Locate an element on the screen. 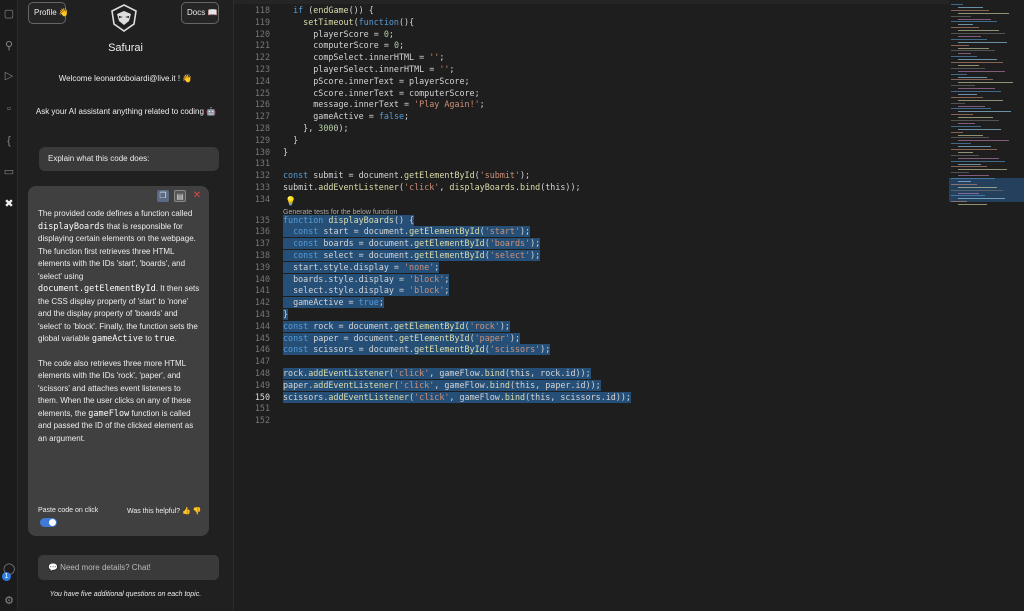 The image size is (1024, 611). line-number: 120 is located at coordinates (262, 33).